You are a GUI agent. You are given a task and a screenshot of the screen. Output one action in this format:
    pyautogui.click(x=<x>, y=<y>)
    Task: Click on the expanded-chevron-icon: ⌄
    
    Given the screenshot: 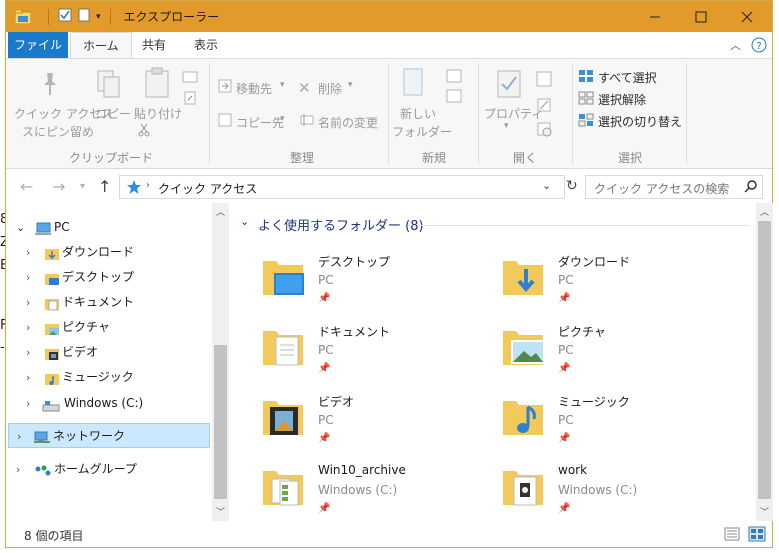 What is the action you would take?
    pyautogui.click(x=20, y=227)
    